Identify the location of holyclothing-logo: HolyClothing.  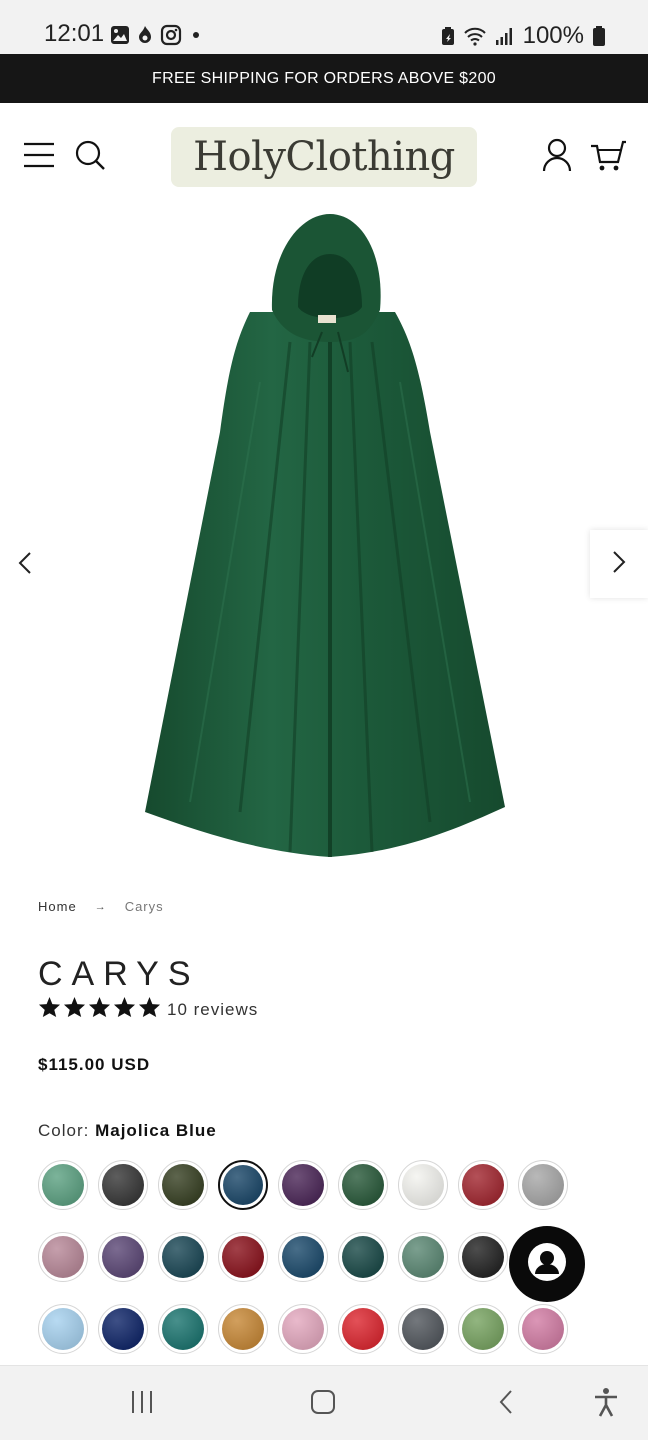
(324, 157).